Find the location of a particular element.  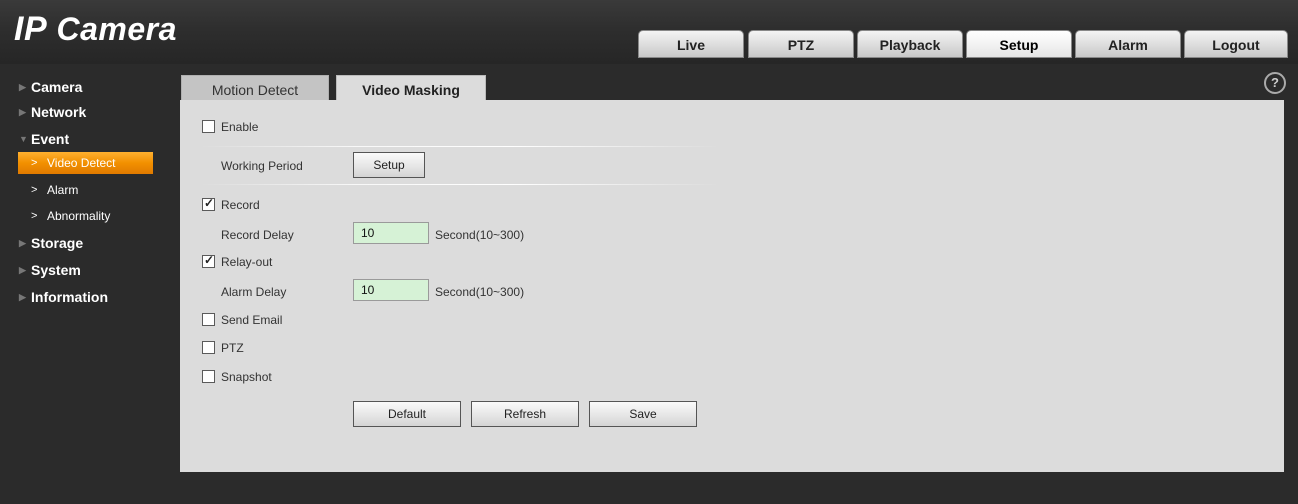

app-logo: IP Camera is located at coordinates (95, 29).